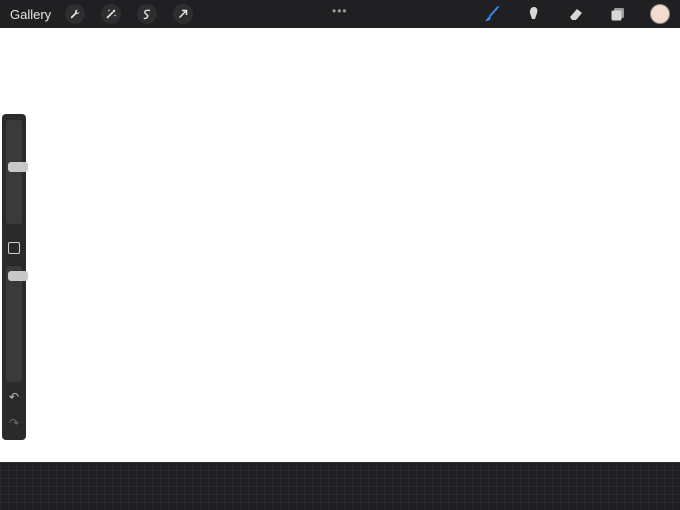 This screenshot has height=510, width=680. Describe the element at coordinates (30, 14) in the screenshot. I see `gallery-button: Gallery` at that location.